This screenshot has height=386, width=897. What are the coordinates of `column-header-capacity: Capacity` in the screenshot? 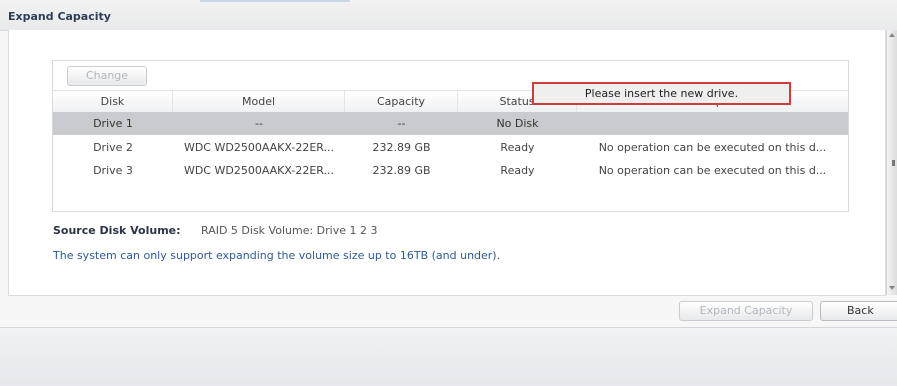 It's located at (401, 101).